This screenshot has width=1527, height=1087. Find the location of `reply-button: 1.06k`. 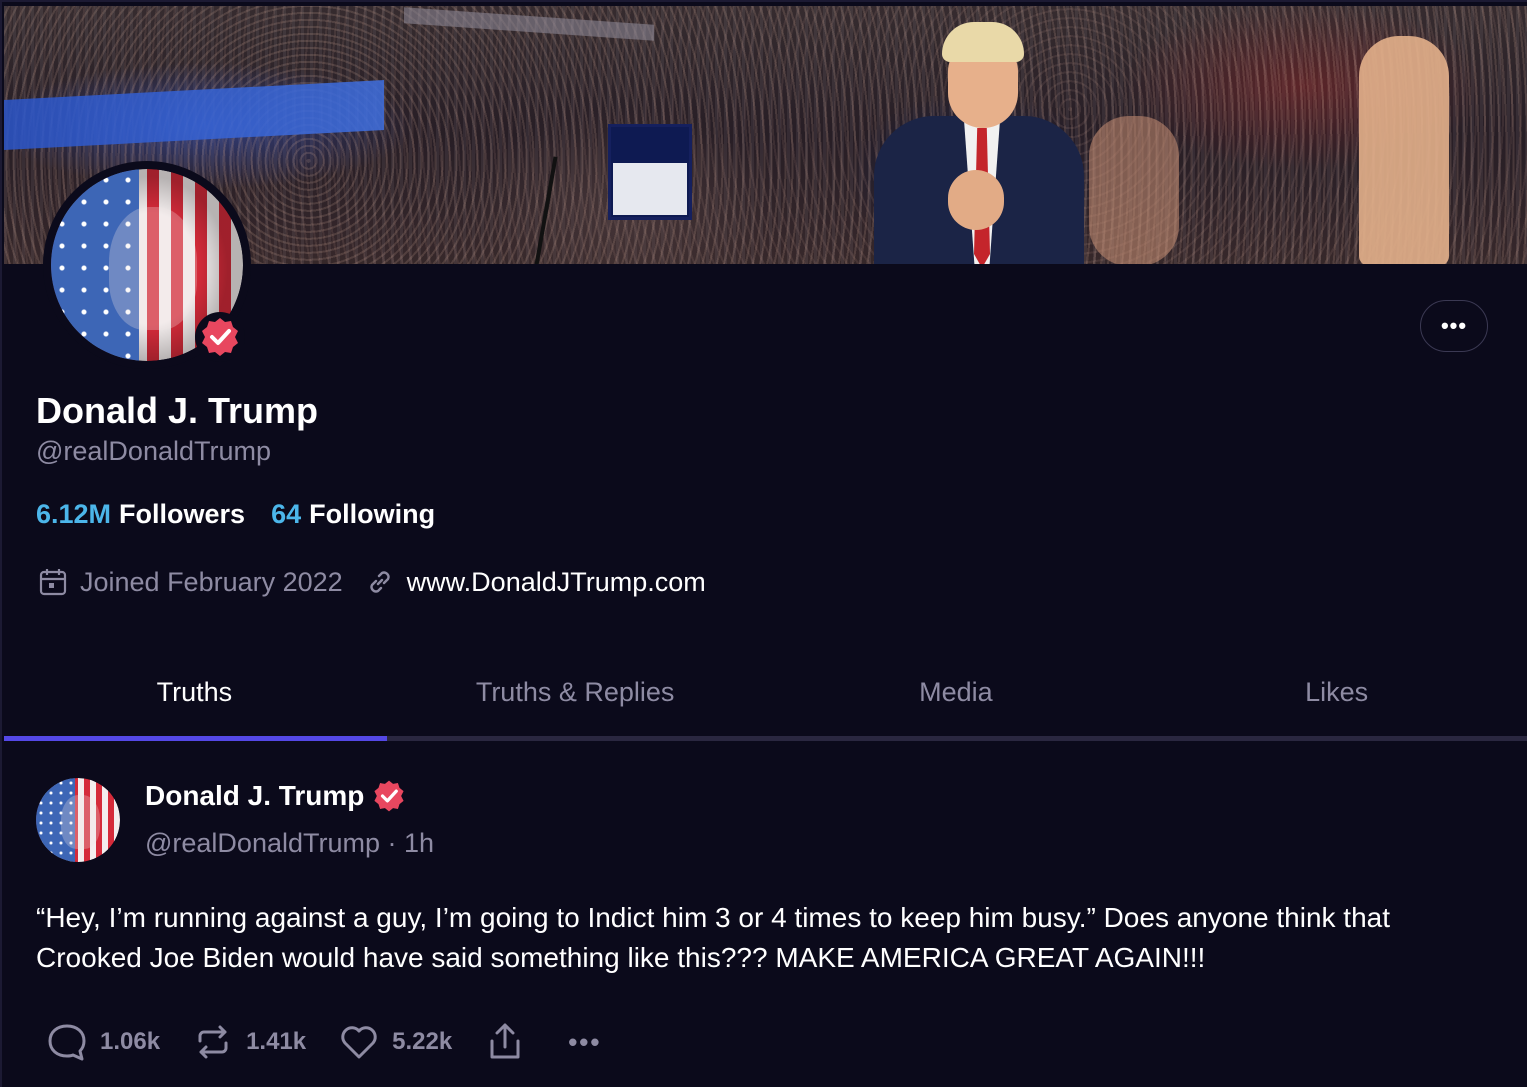

reply-button: 1.06k is located at coordinates (103, 1042).